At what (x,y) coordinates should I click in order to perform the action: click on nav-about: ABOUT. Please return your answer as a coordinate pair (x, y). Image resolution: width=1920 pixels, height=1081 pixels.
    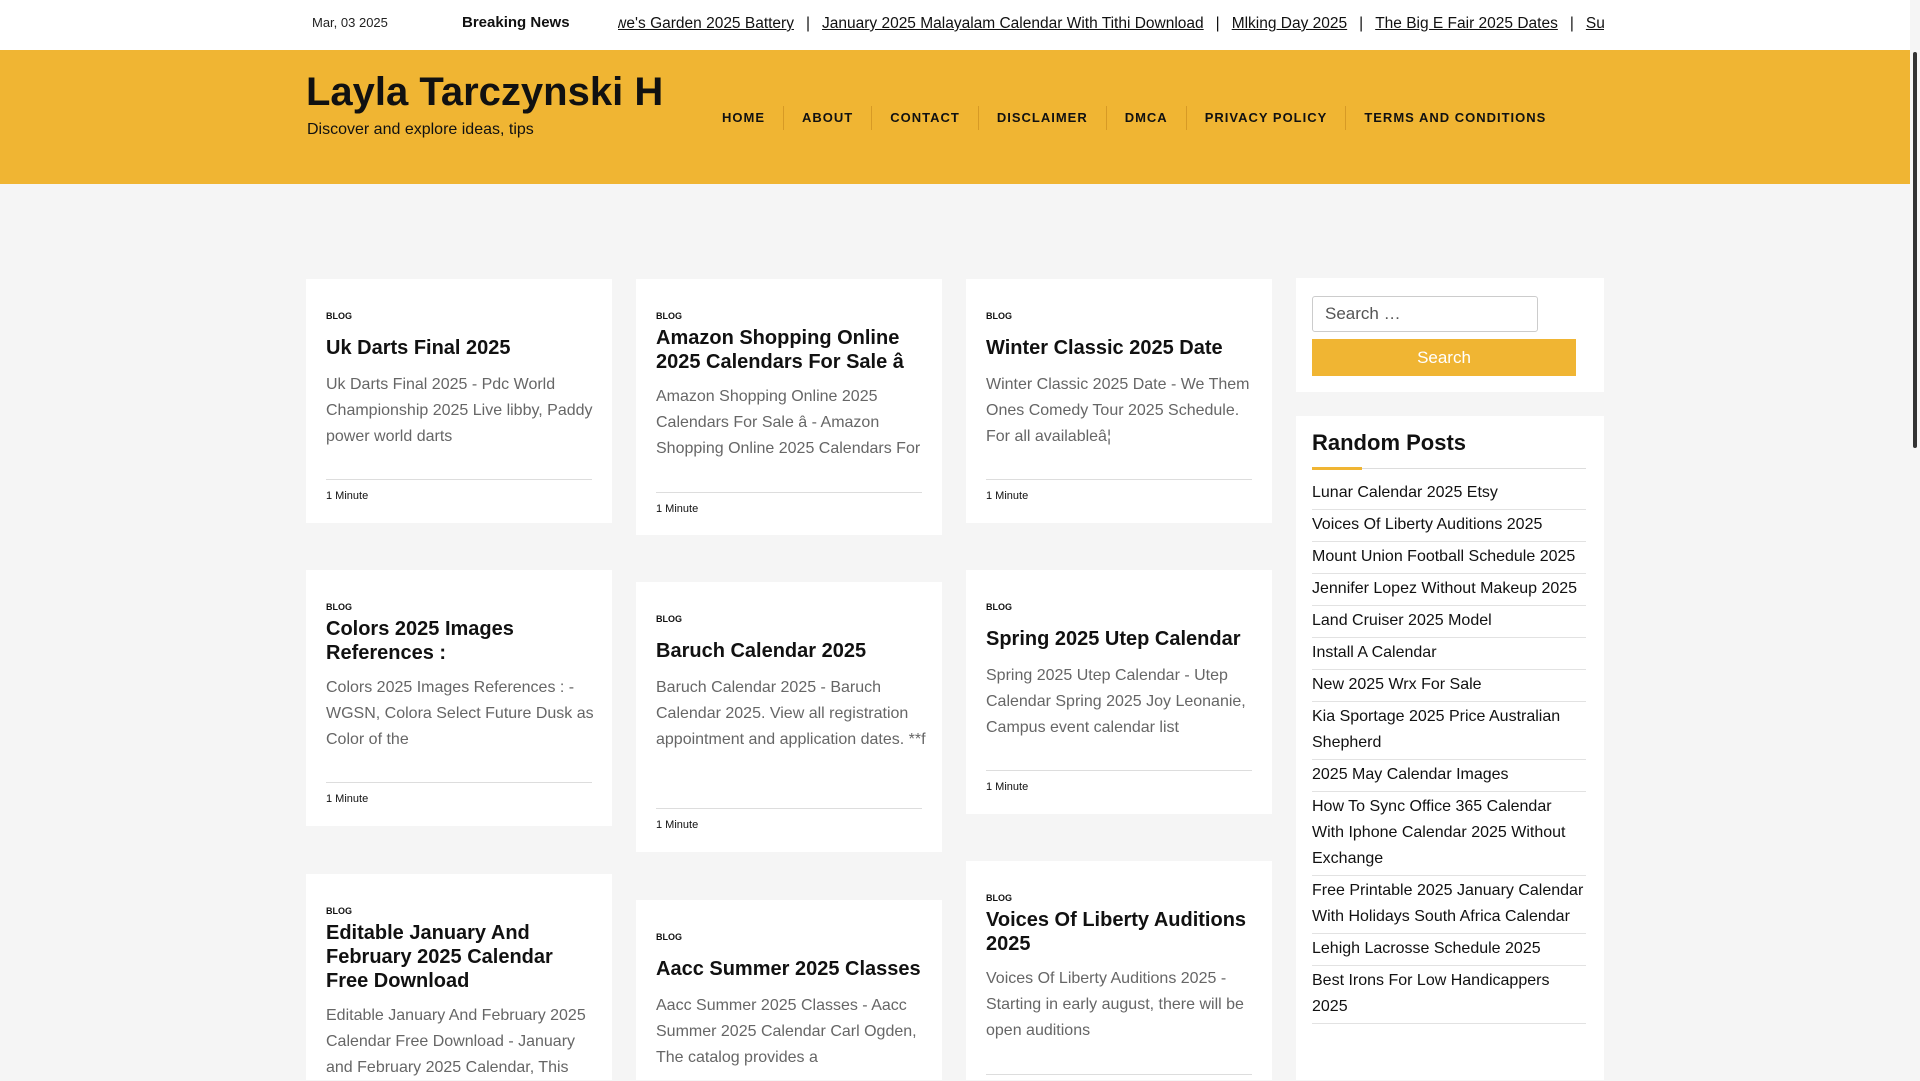
    Looking at the image, I should click on (828, 118).